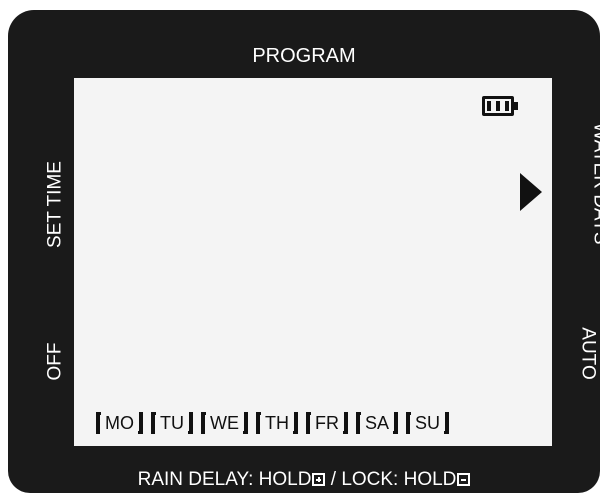  What do you see at coordinates (304, 56) in the screenshot?
I see `mode-label-program: PROGRAM` at bounding box center [304, 56].